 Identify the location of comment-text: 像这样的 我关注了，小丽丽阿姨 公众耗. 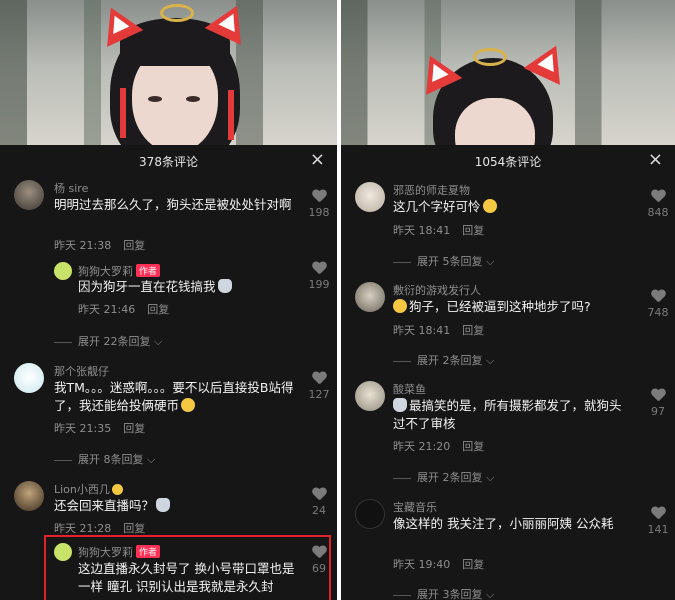
(503, 523).